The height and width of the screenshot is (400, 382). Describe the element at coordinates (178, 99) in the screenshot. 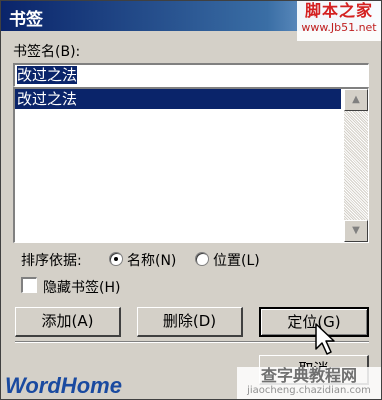

I see `list-item: 改过之法` at that location.